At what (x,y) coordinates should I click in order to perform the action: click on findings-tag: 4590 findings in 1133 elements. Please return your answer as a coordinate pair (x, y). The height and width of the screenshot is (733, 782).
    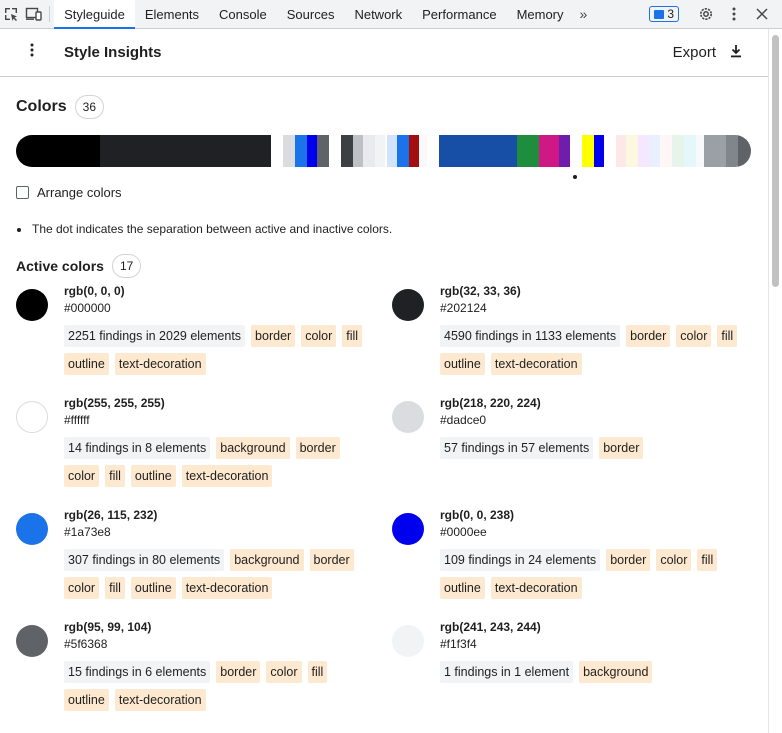
    Looking at the image, I should click on (530, 336).